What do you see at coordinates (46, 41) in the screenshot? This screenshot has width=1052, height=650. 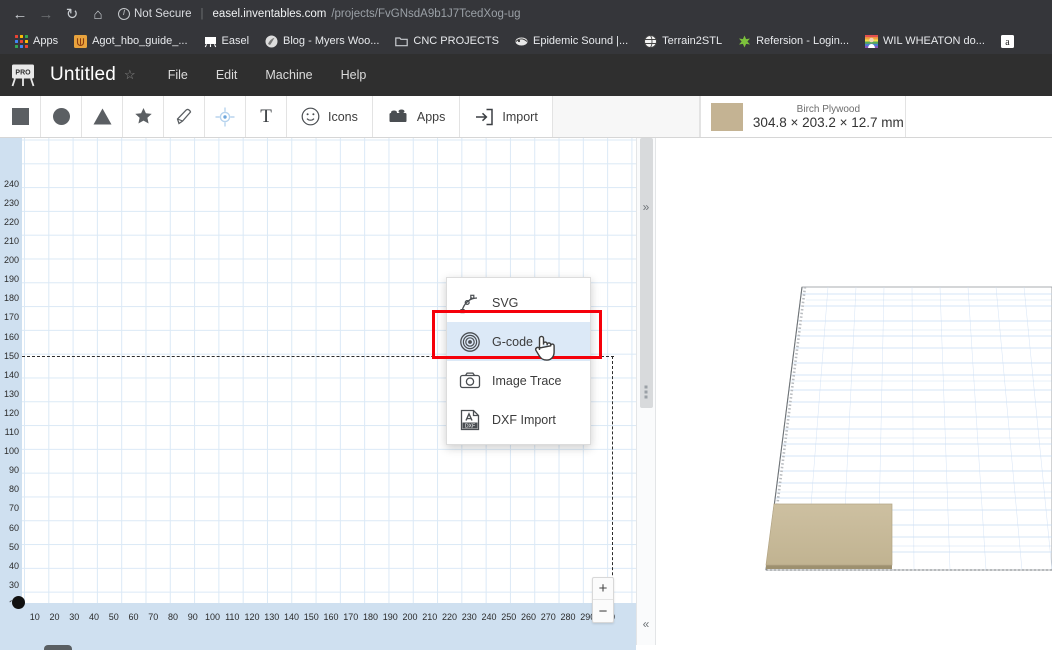 I see `bookmark-label: Apps` at bounding box center [46, 41].